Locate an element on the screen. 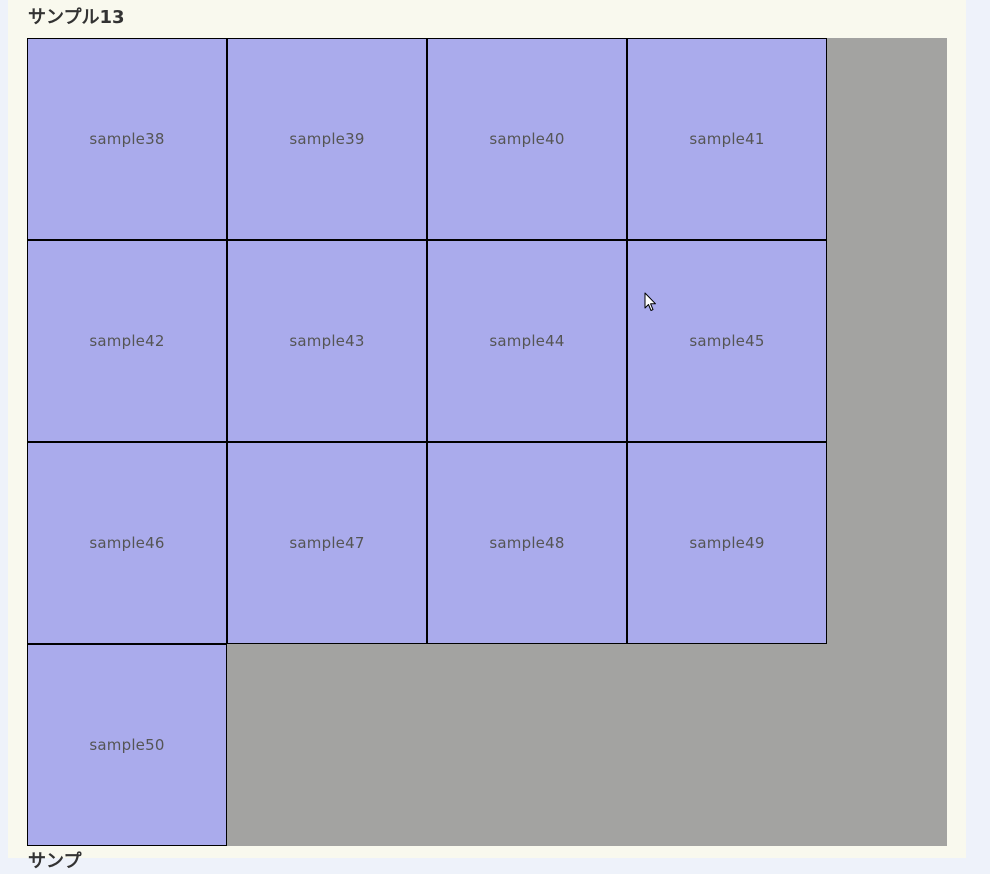 Image resolution: width=990 pixels, height=874 pixels. section-title: サンプル13 is located at coordinates (76, 17).